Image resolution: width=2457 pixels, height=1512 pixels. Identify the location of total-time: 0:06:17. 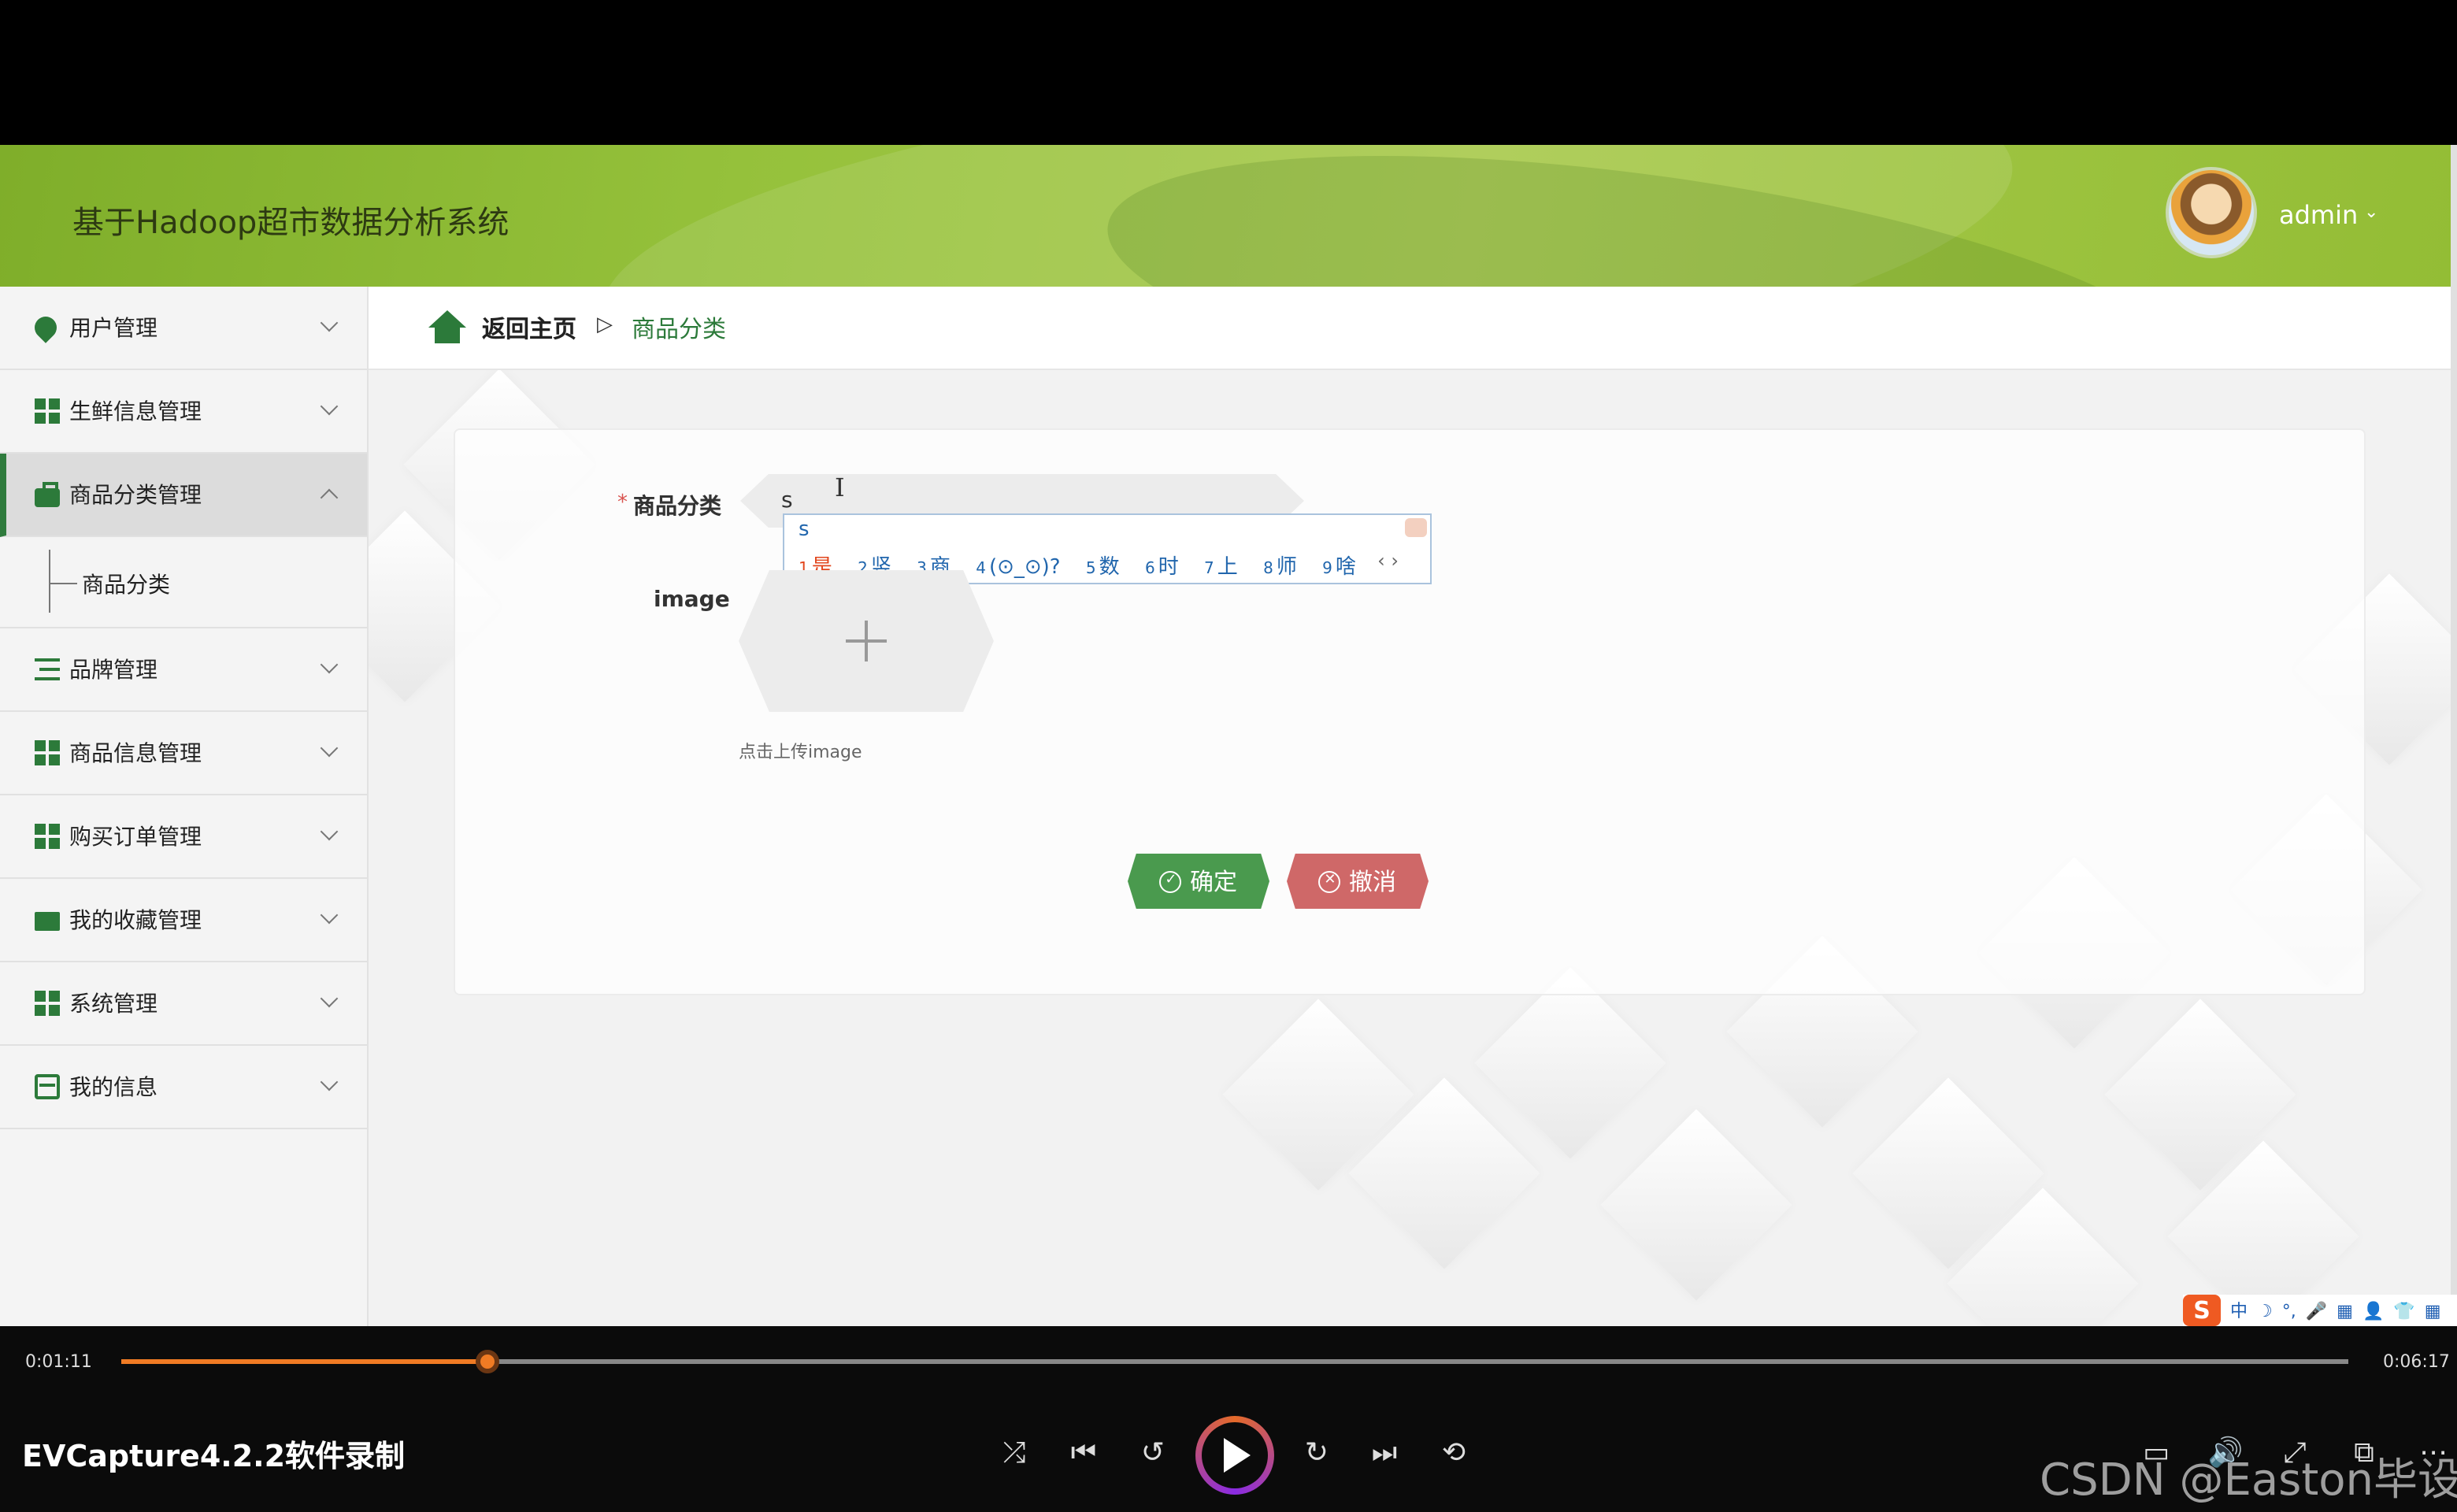
(2416, 1361).